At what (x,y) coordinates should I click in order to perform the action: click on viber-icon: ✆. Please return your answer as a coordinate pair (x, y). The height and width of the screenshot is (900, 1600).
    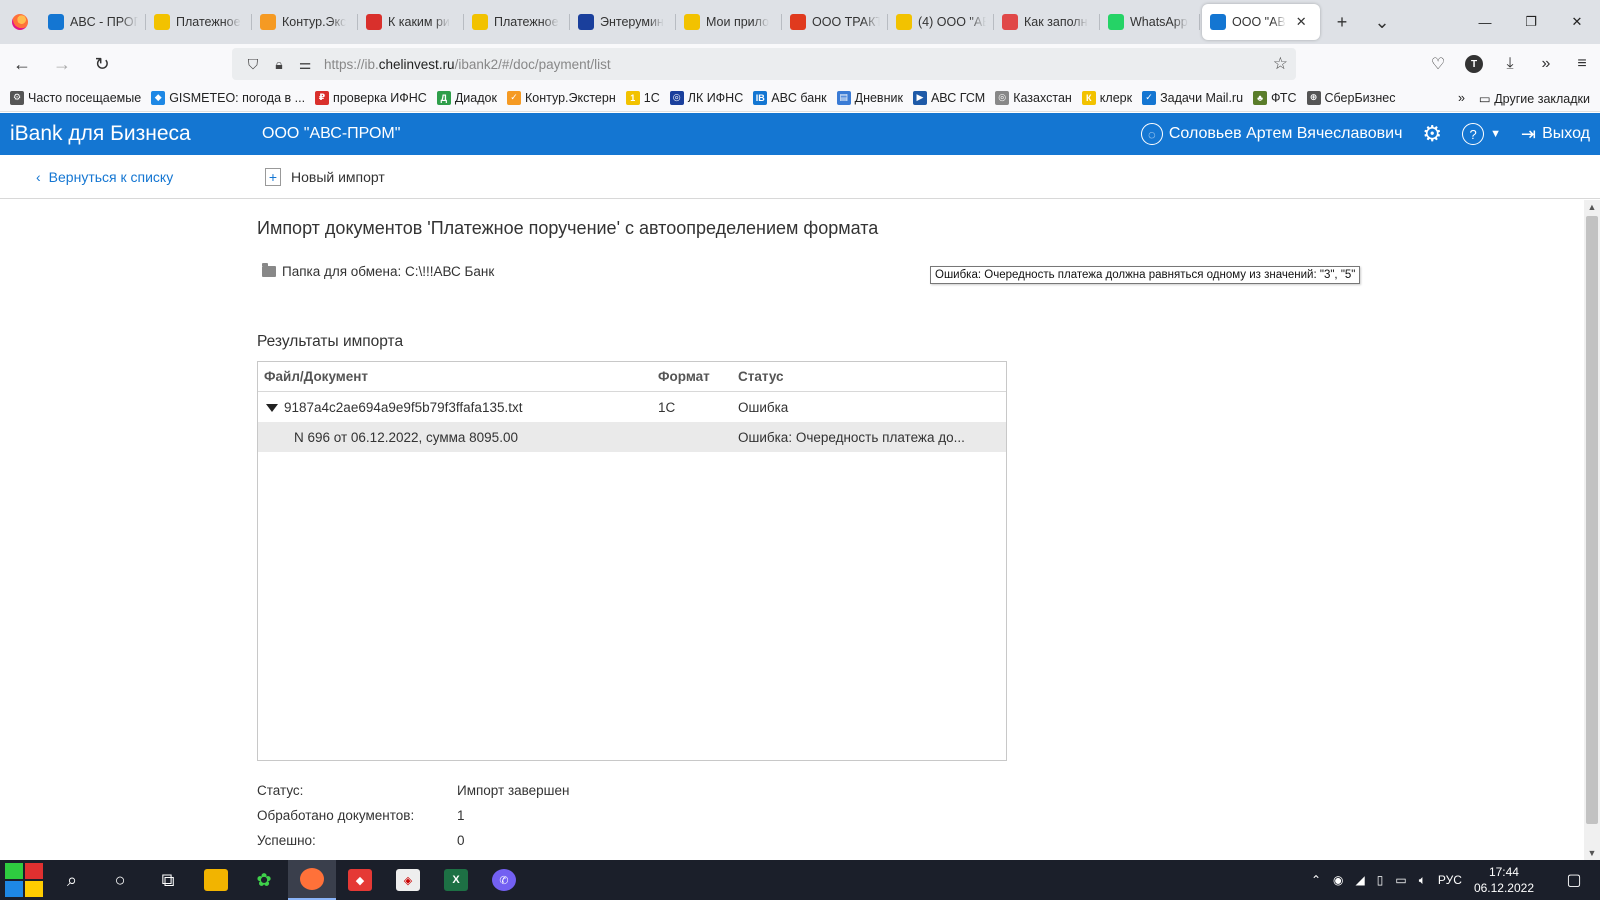
    Looking at the image, I should click on (504, 880).